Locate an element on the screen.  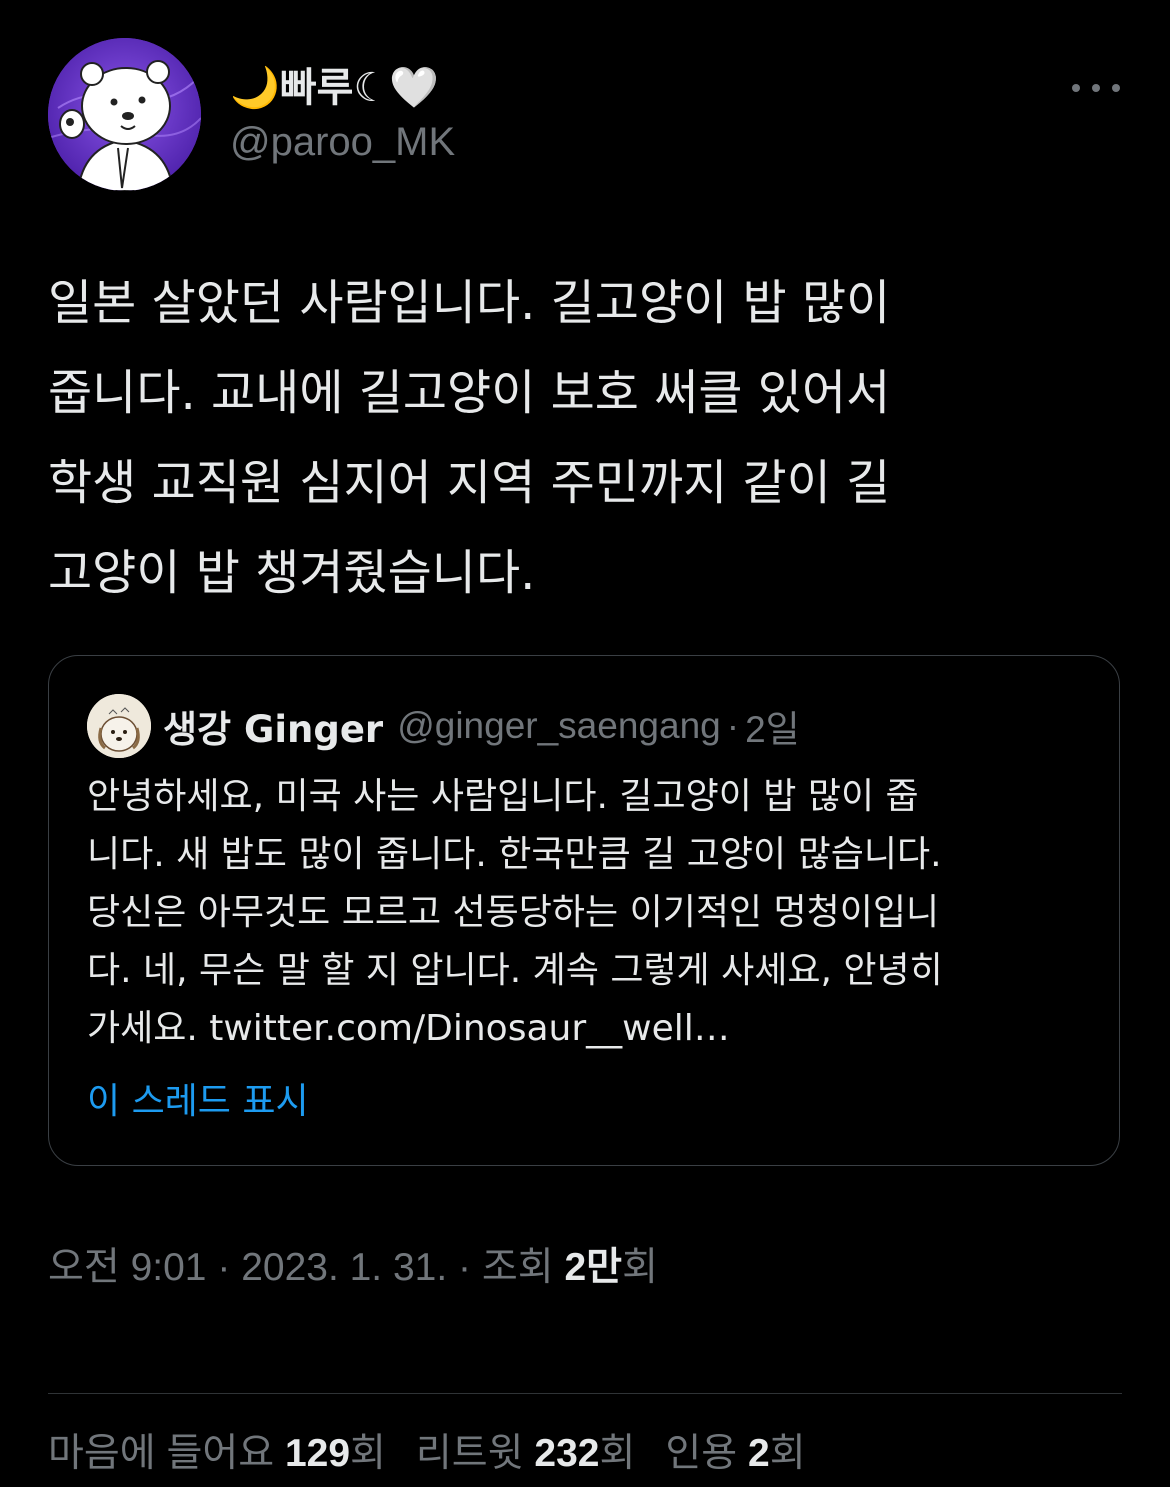
views-suffix: 회 is located at coordinates (640, 1267).